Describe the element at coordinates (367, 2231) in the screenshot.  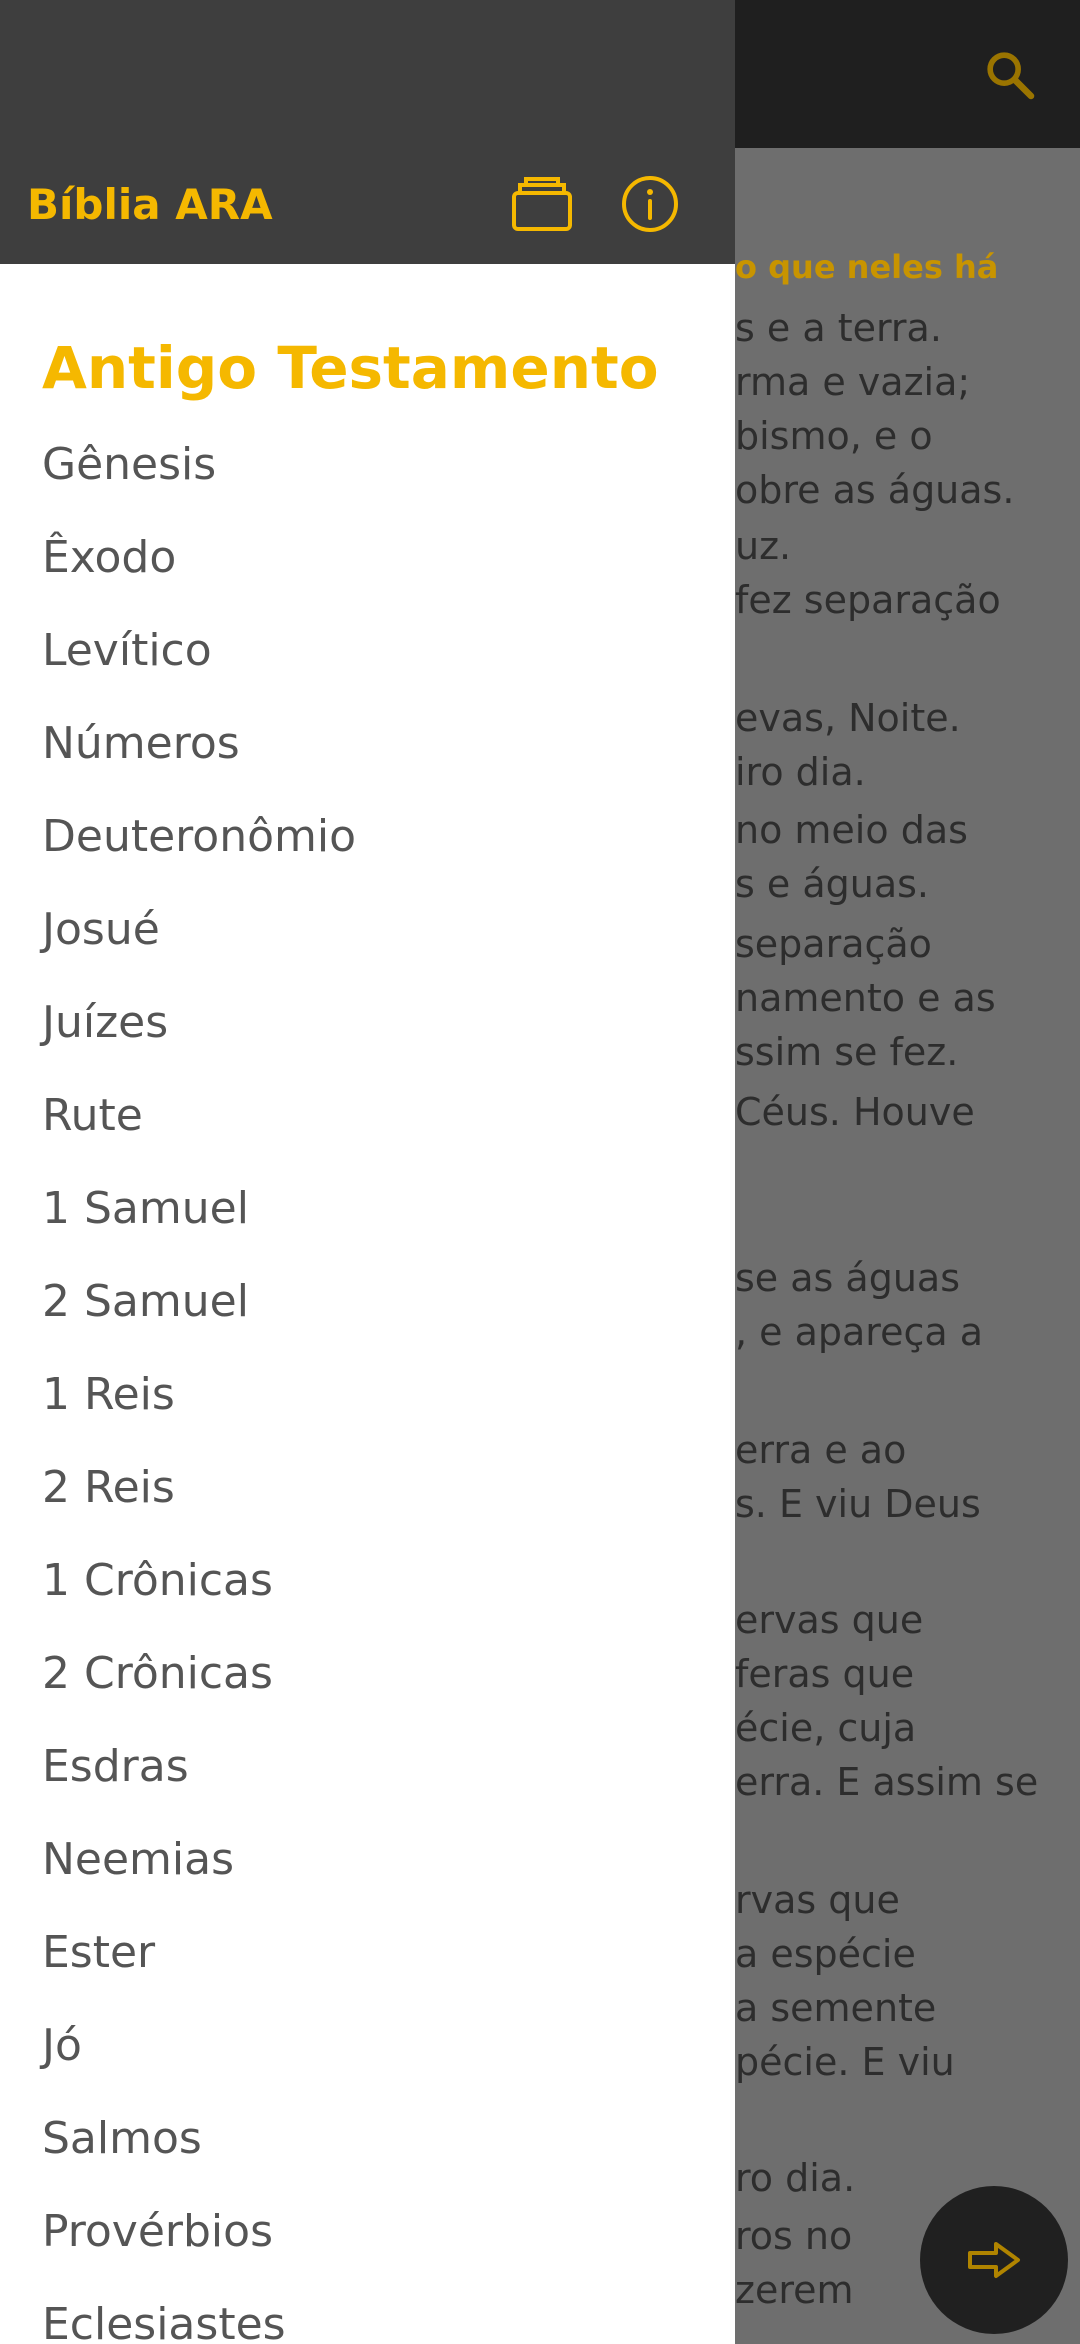
I see `book-item: Provérbios` at that location.